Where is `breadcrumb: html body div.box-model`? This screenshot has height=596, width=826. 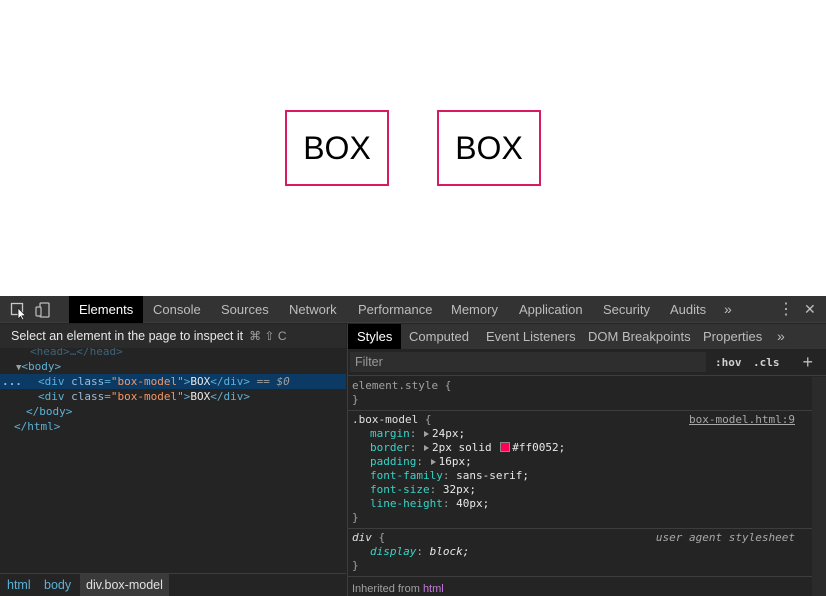 breadcrumb: html body div.box-model is located at coordinates (173, 584).